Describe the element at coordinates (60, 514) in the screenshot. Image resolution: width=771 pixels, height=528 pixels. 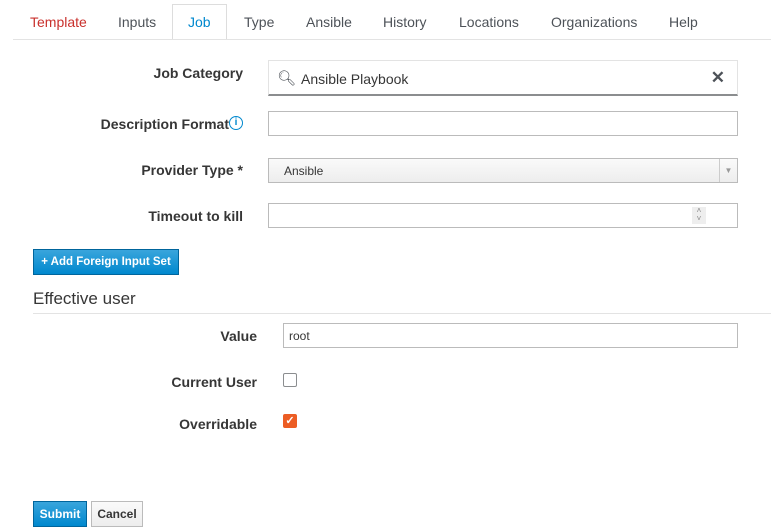
I see `submit-button: Submit` at that location.